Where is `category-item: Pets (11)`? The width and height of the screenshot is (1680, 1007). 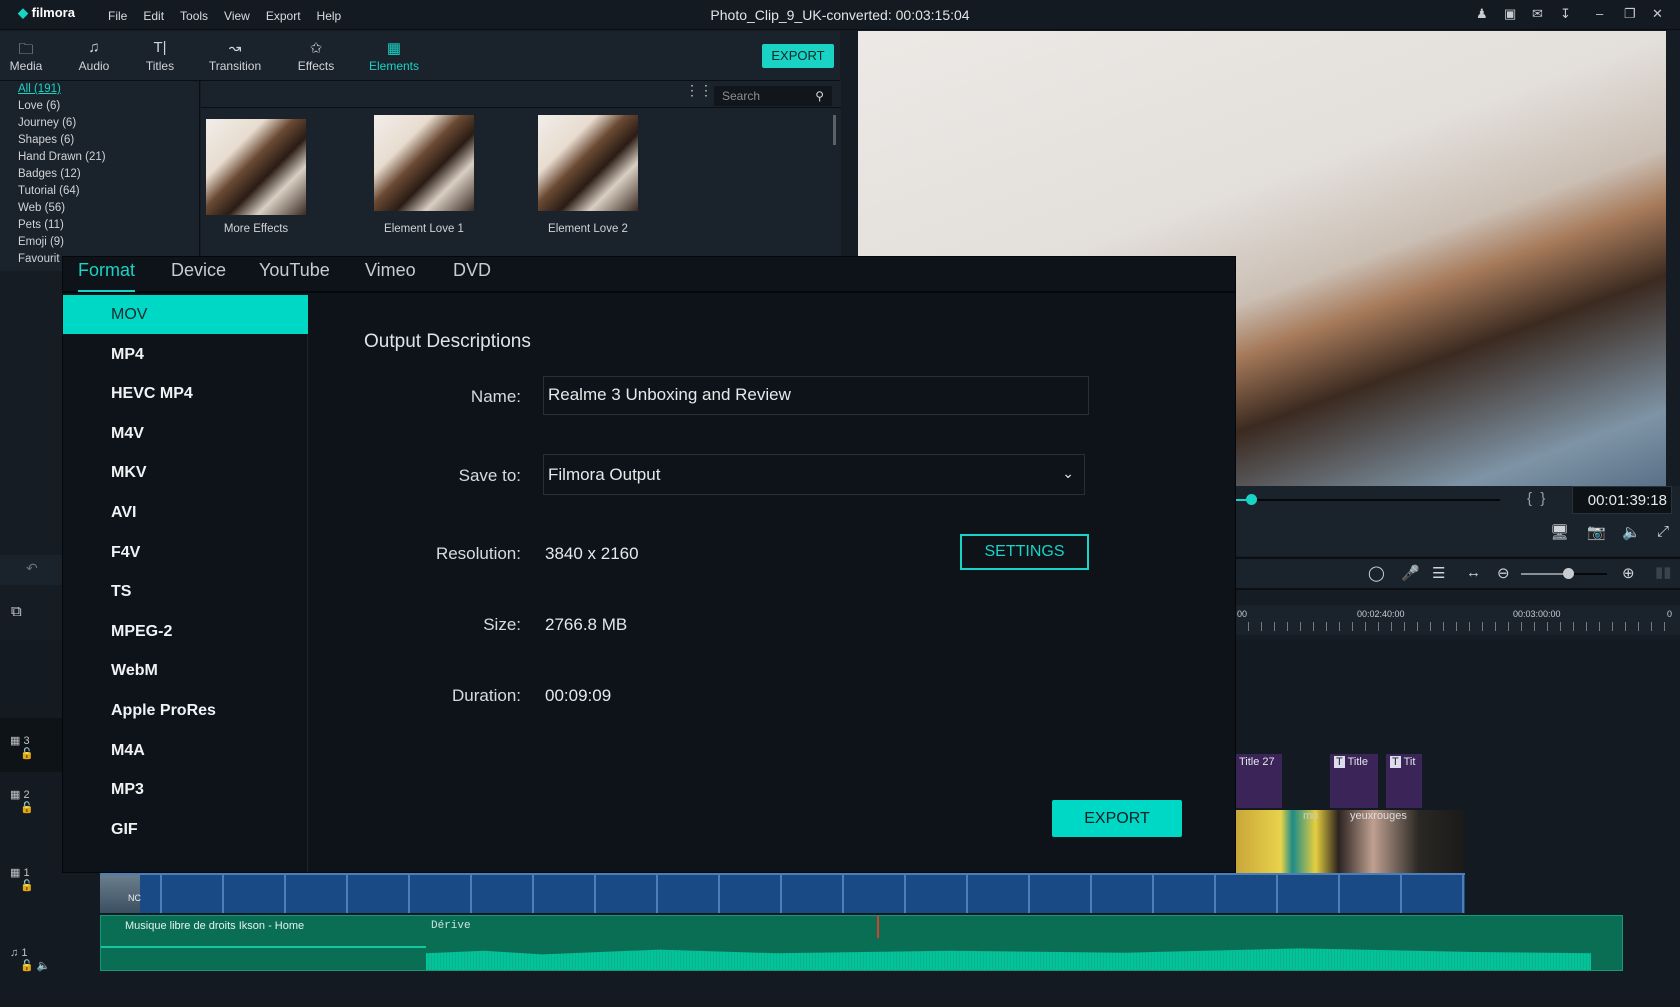
category-item: Pets (11) is located at coordinates (99, 227).